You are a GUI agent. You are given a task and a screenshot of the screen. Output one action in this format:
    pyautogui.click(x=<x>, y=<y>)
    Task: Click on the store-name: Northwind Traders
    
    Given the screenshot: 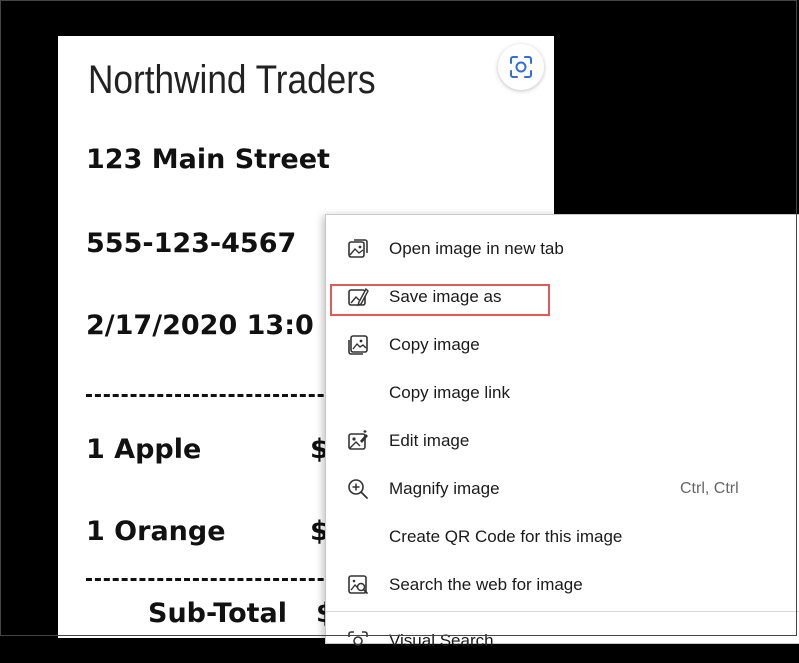 What is the action you would take?
    pyautogui.click(x=232, y=80)
    